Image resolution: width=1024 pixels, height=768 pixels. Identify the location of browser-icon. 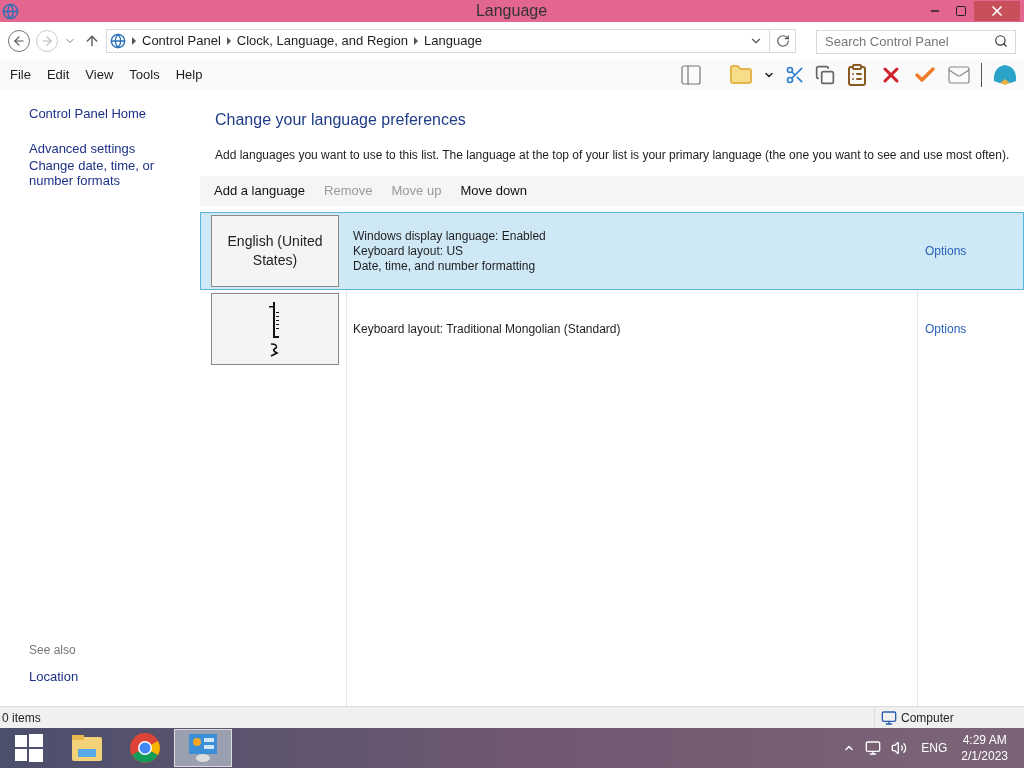
(145, 748).